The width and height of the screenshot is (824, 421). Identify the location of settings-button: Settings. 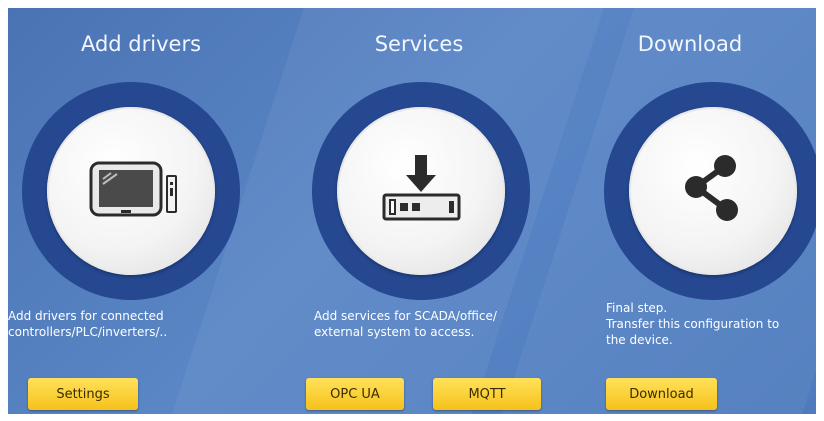
(83, 394).